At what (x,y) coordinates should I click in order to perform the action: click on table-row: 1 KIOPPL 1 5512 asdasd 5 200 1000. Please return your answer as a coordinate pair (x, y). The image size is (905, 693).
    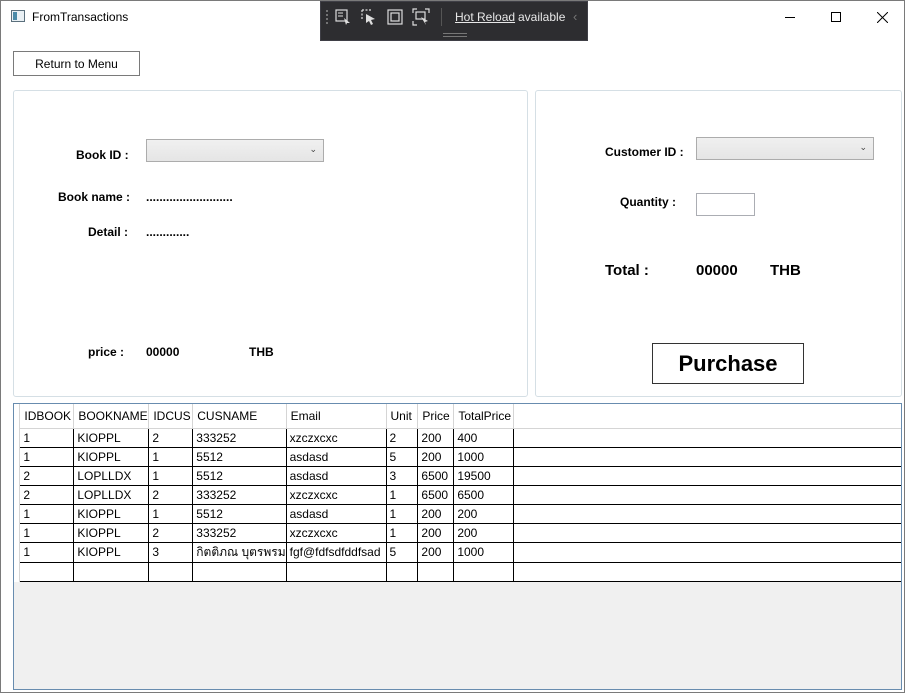
    Looking at the image, I should click on (457, 457).